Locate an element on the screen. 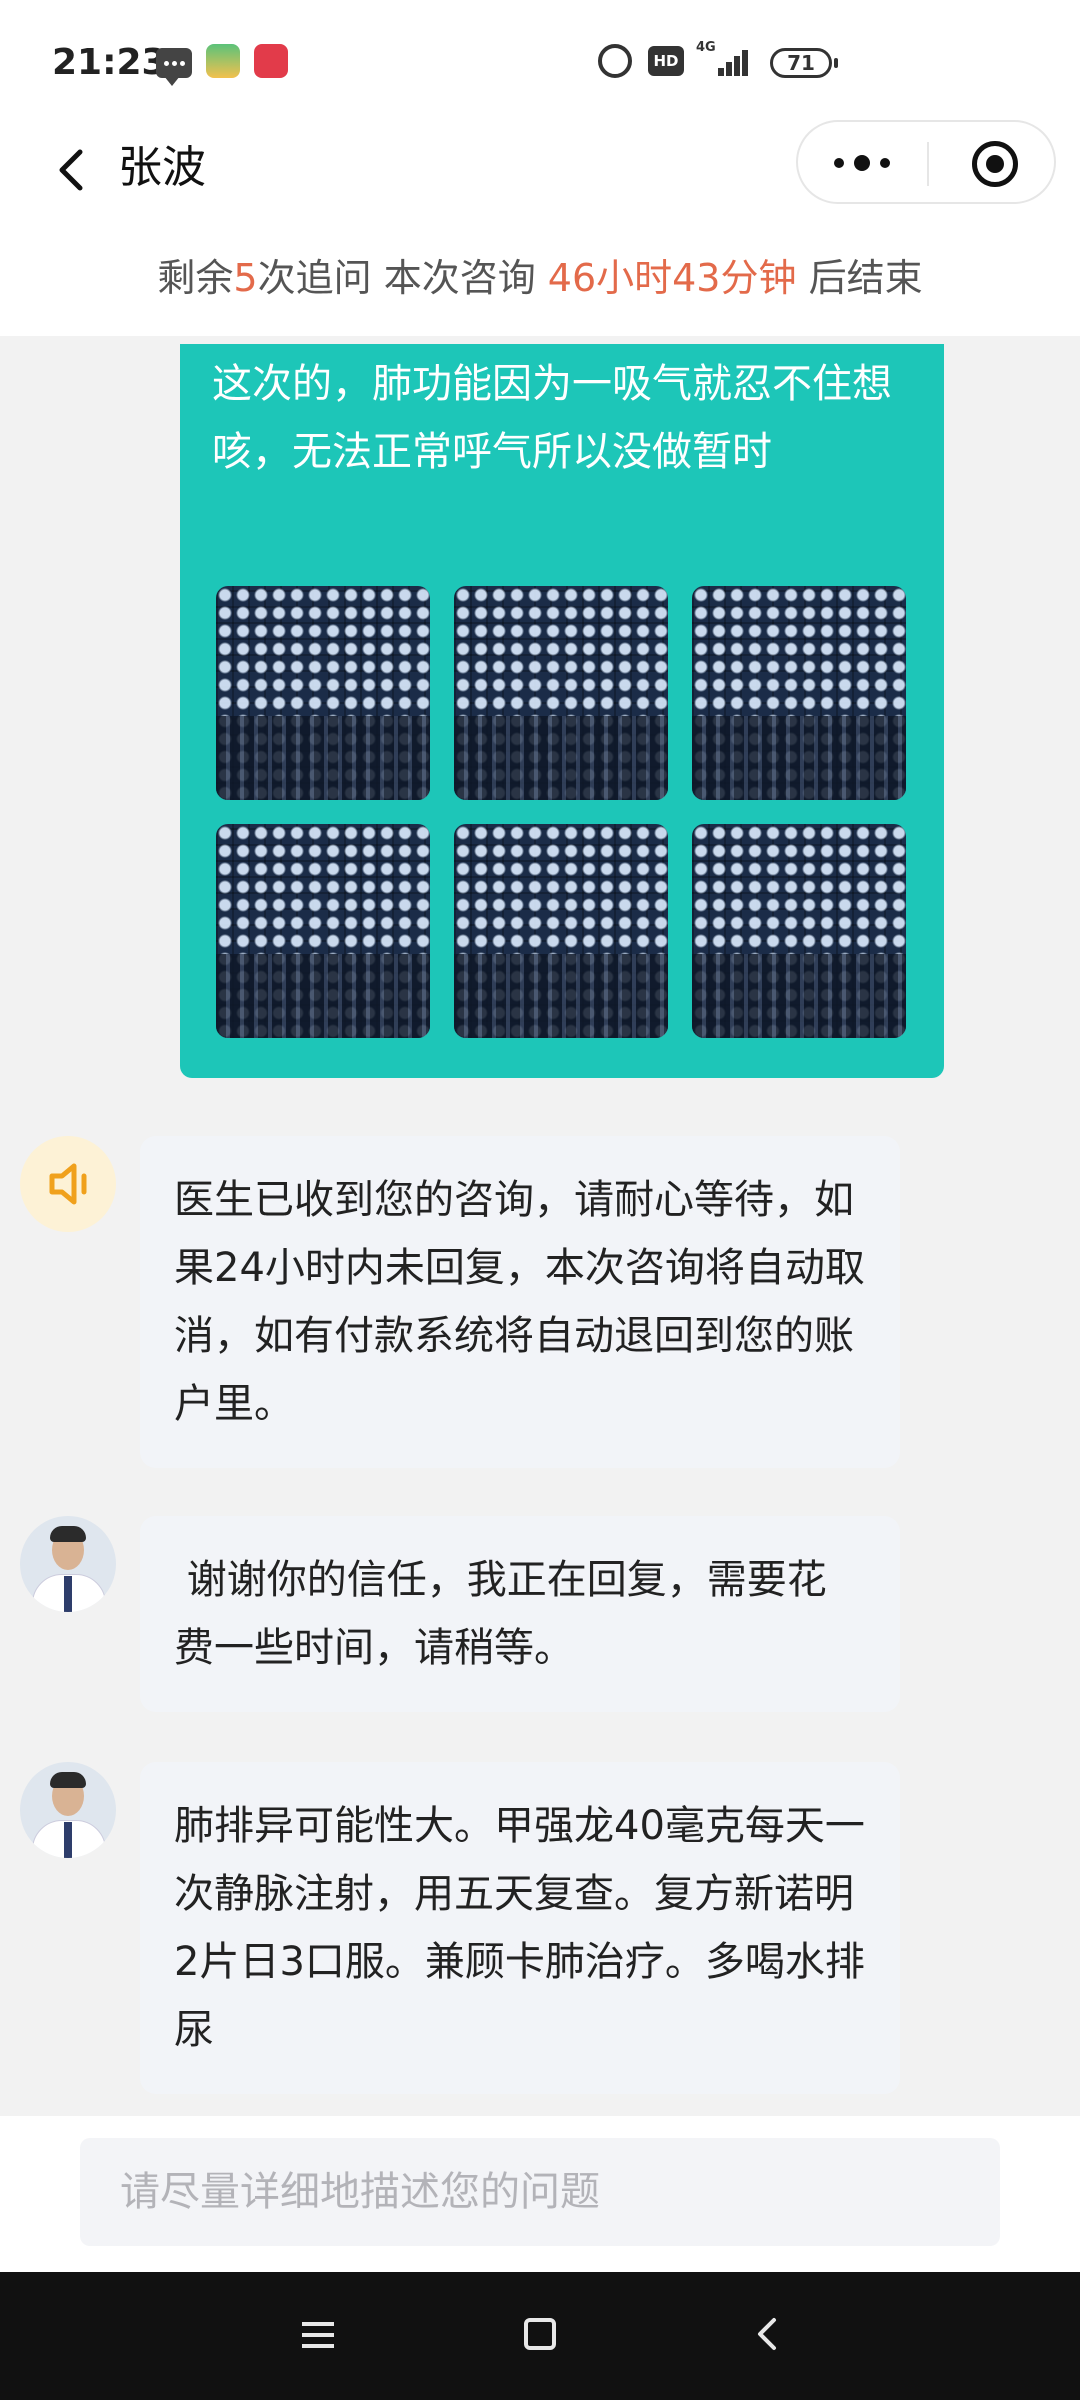 This screenshot has width=1080, height=2400. page-title: 张波 is located at coordinates (162, 167).